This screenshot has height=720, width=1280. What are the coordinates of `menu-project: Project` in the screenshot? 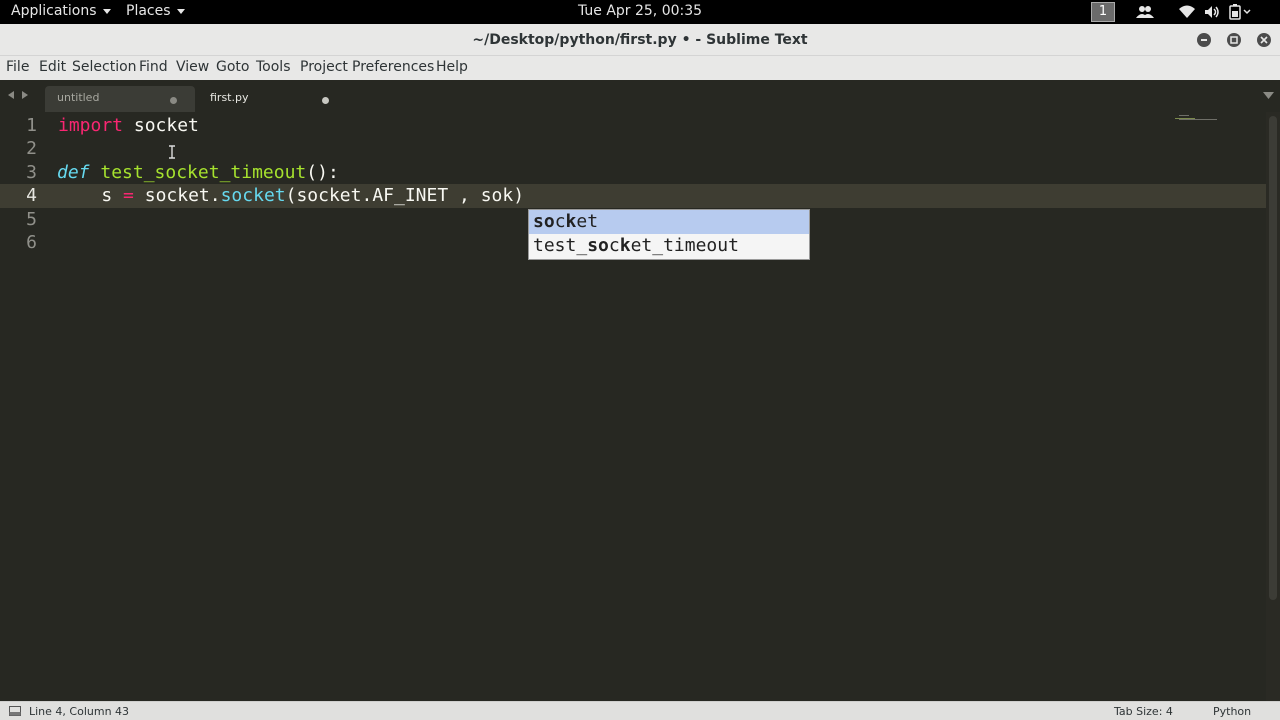 It's located at (324, 67).